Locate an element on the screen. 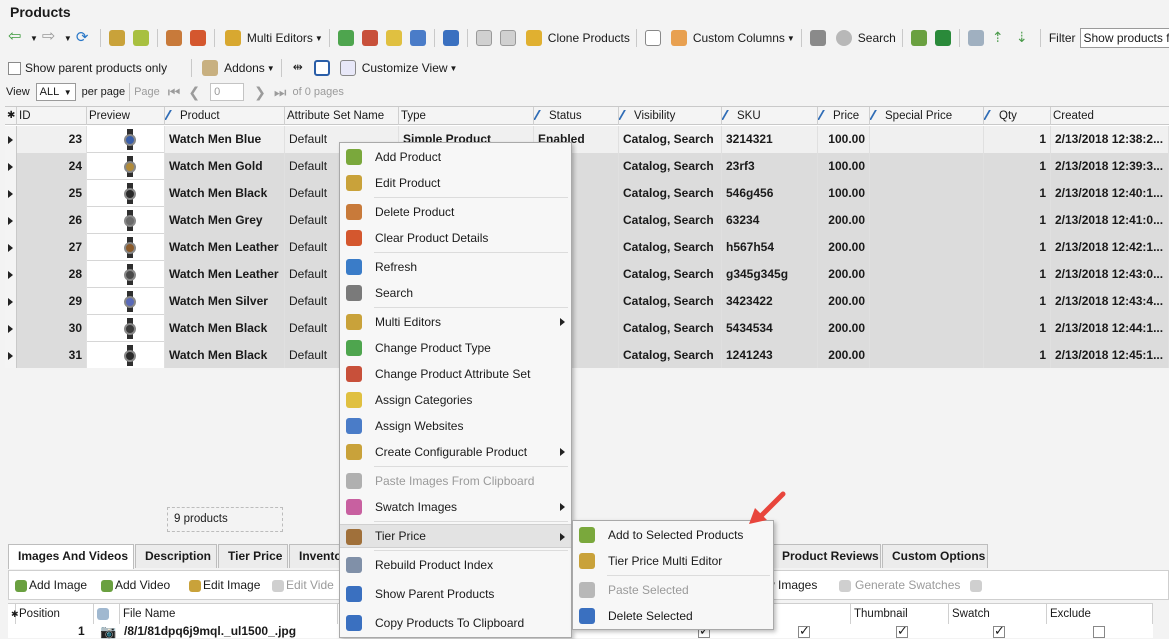 This screenshot has height=639, width=1169. copy-icon is located at coordinates (484, 38).